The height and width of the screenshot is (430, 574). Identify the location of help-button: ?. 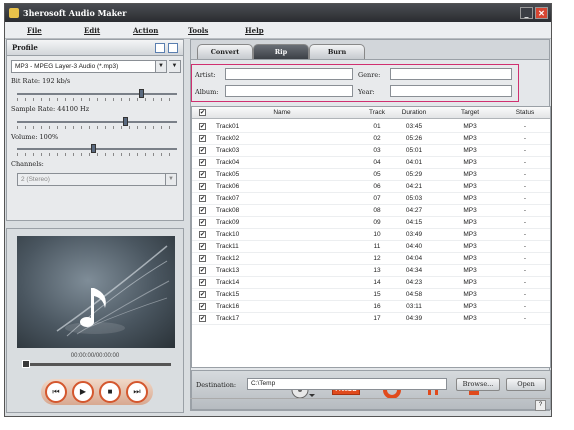
(540, 405).